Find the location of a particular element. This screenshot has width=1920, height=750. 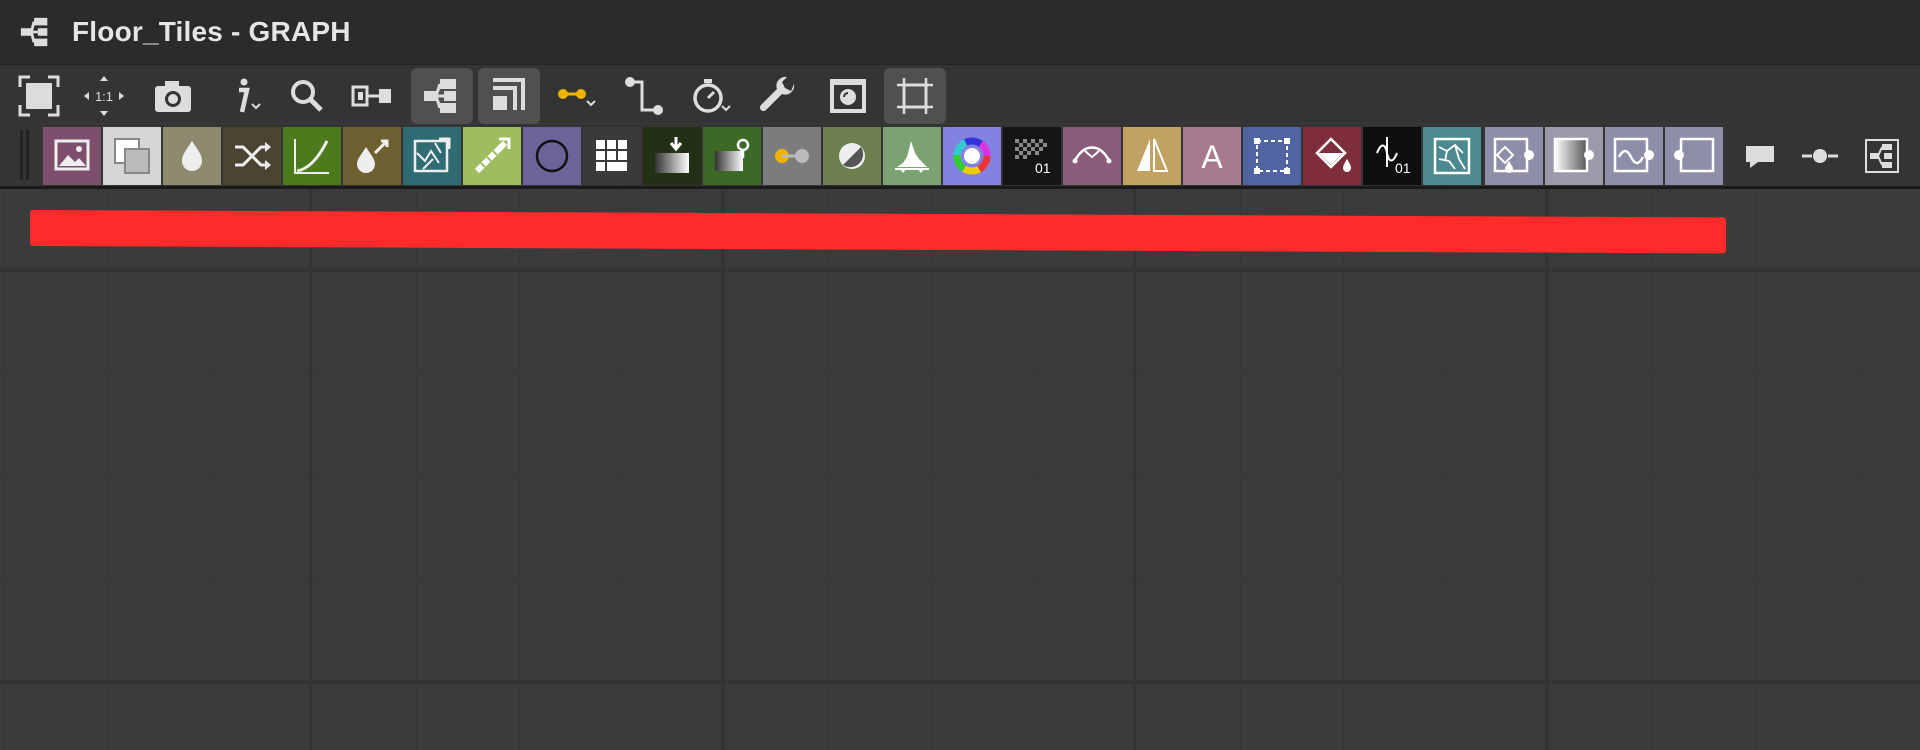

fill-node-icon is located at coordinates (1332, 156).